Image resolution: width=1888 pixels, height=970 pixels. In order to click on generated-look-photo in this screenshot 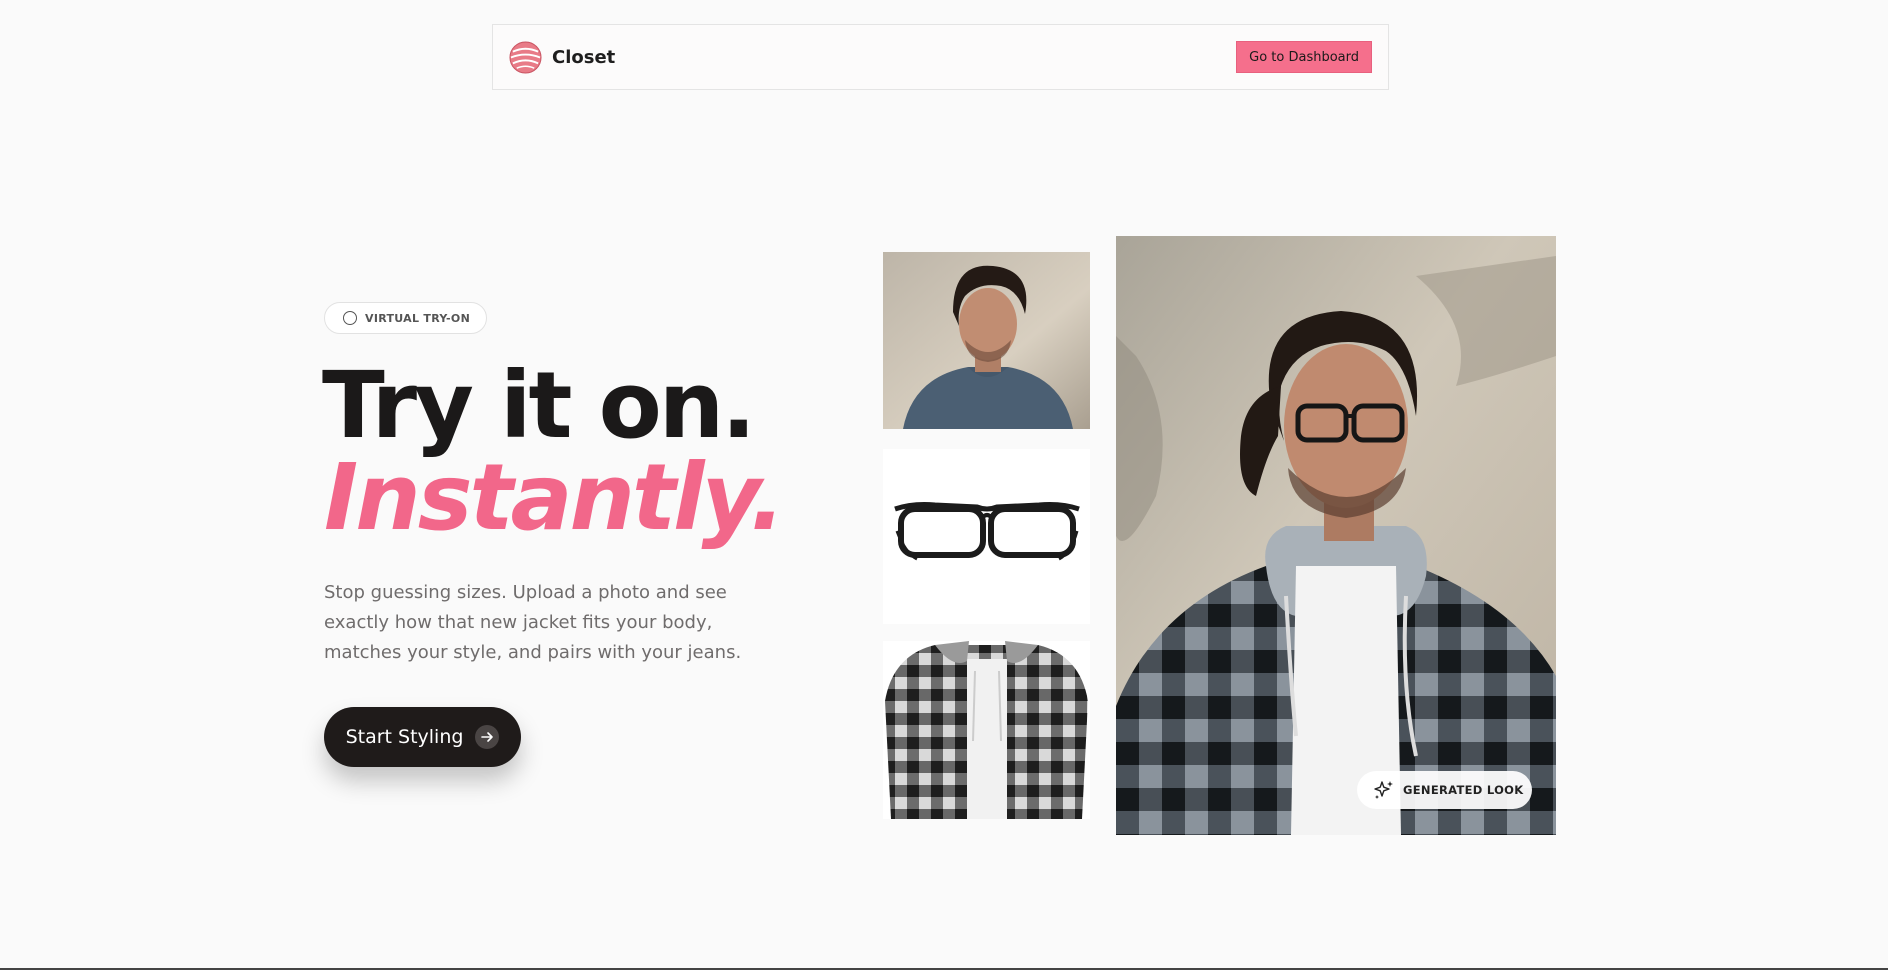, I will do `click(1336, 535)`.